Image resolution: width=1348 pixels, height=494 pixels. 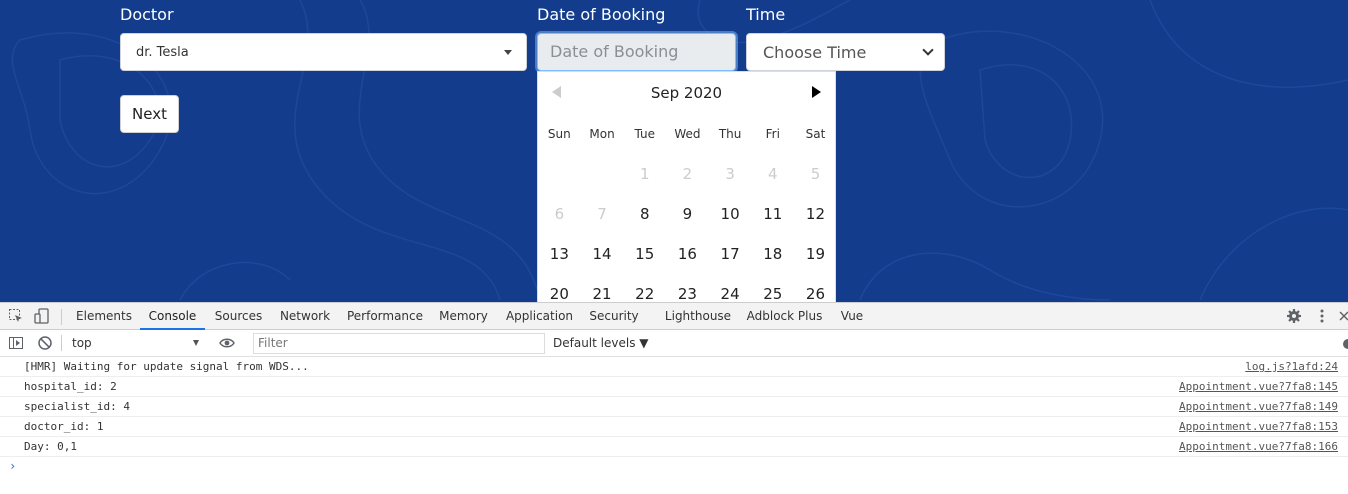 I want to click on calendar-day: 8, so click(x=644, y=214).